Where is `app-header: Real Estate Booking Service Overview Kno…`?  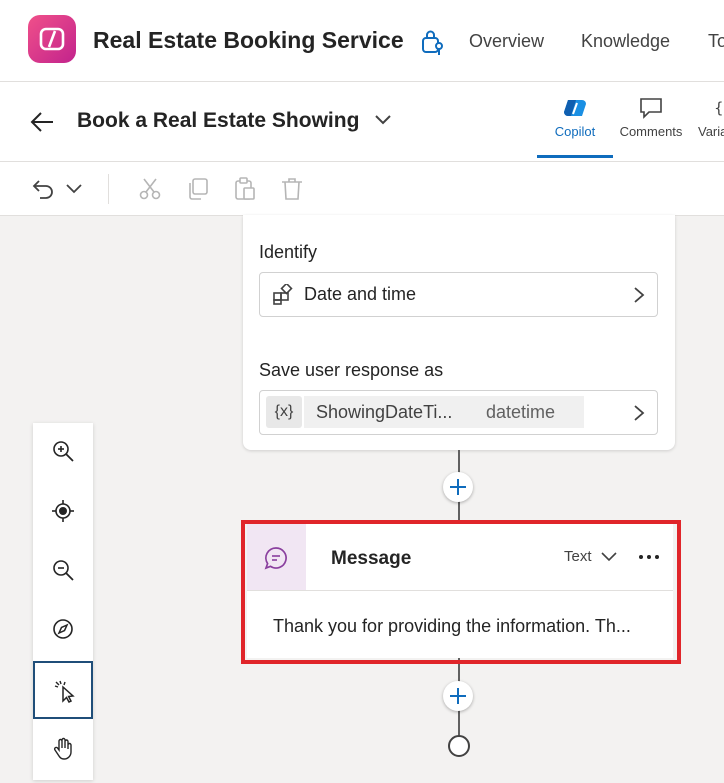
app-header: Real Estate Booking Service Overview Kno… is located at coordinates (362, 41).